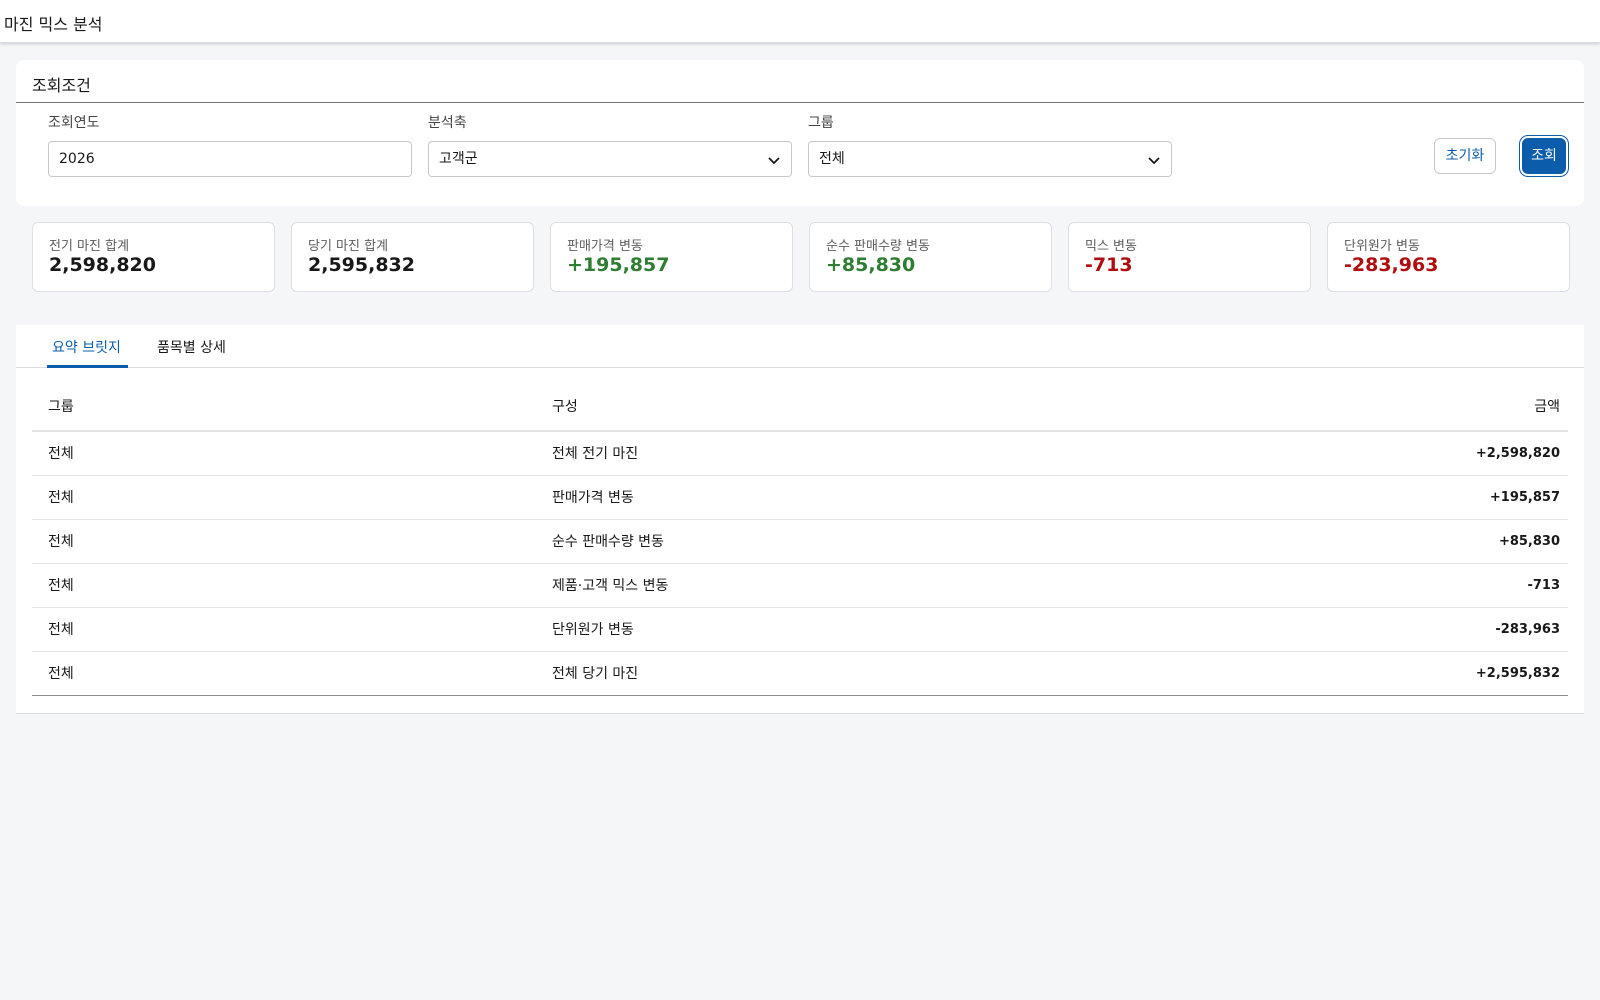  Describe the element at coordinates (565, 407) in the screenshot. I see `header-component: 구성` at that location.